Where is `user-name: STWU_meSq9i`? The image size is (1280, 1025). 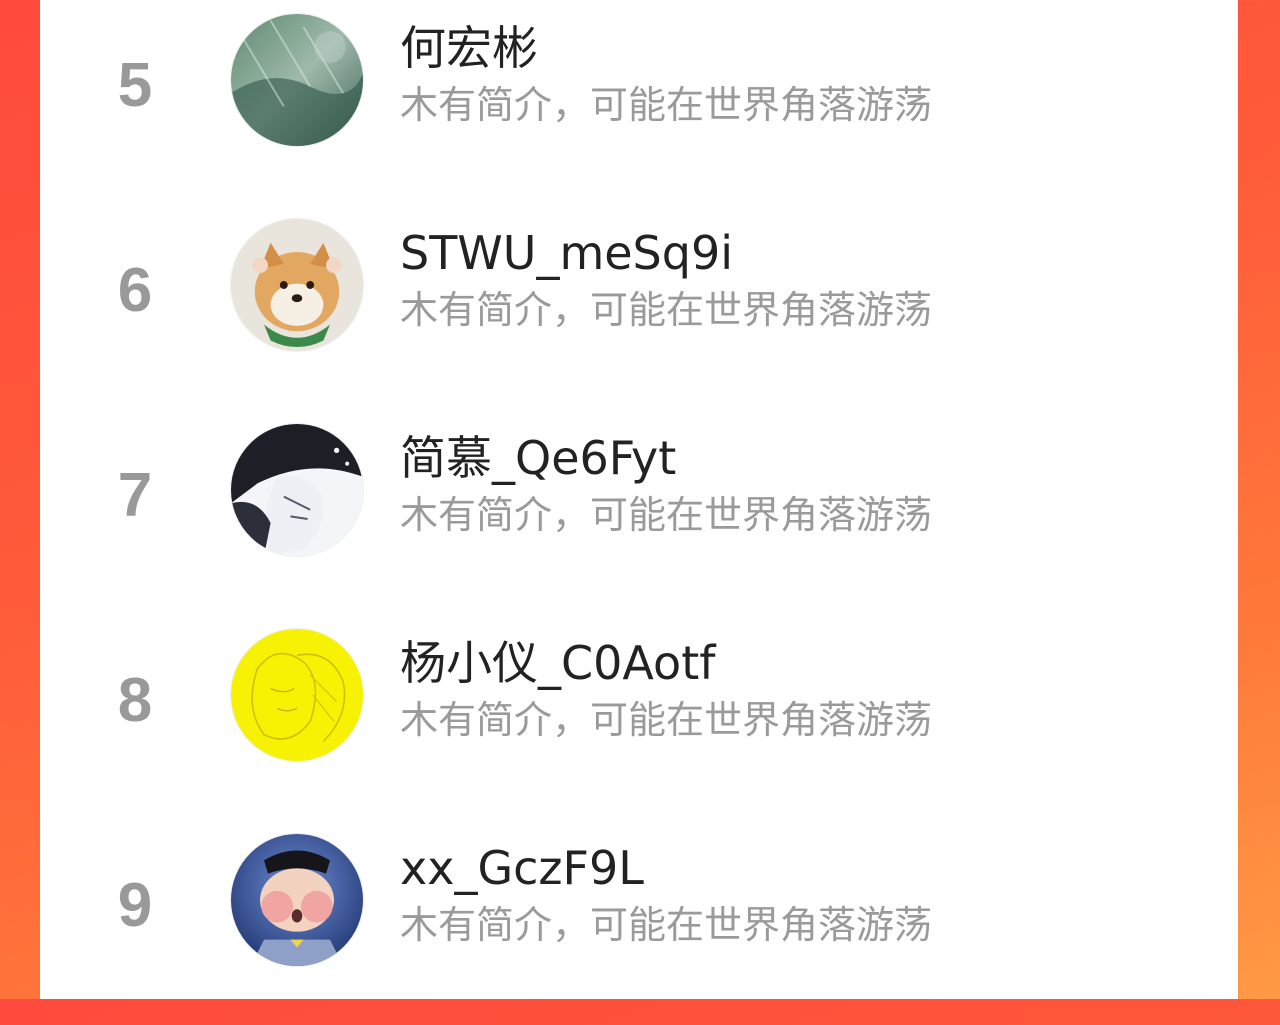 user-name: STWU_meSq9i is located at coordinates (566, 253).